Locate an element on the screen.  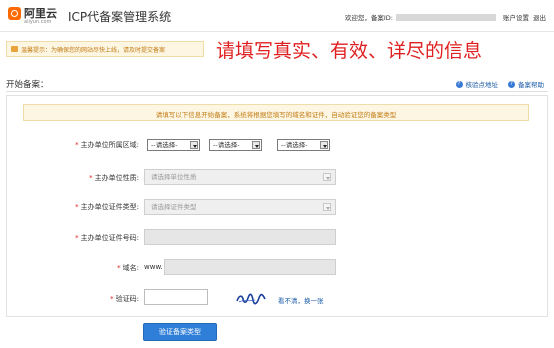
app-title: ICP代备案管理系统 is located at coordinates (120, 17).